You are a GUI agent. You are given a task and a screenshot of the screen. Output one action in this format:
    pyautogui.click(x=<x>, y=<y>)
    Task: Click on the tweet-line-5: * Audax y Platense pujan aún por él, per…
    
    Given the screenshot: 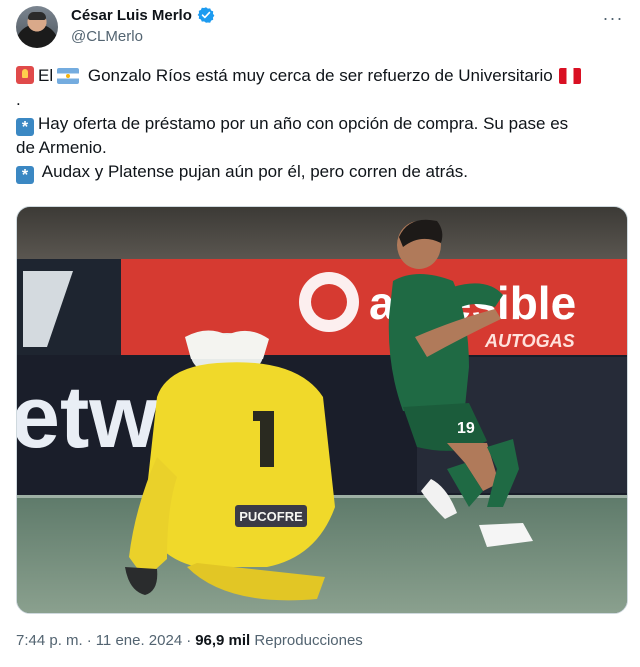 What is the action you would take?
    pyautogui.click(x=322, y=172)
    